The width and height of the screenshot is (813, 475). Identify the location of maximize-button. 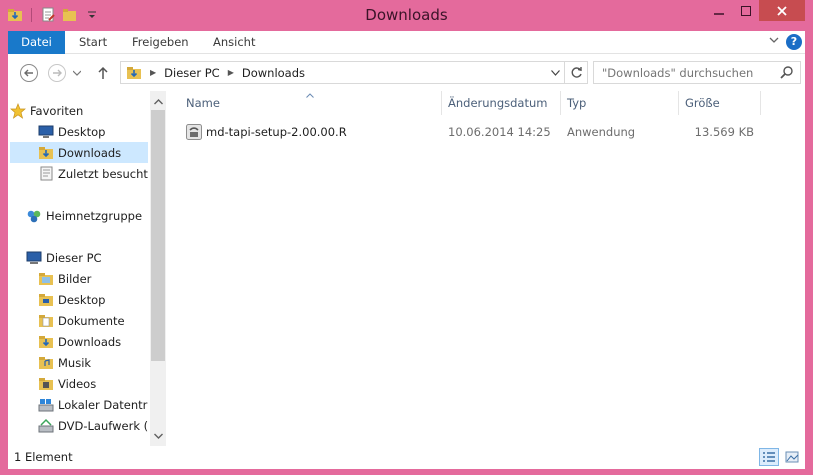
(745, 10).